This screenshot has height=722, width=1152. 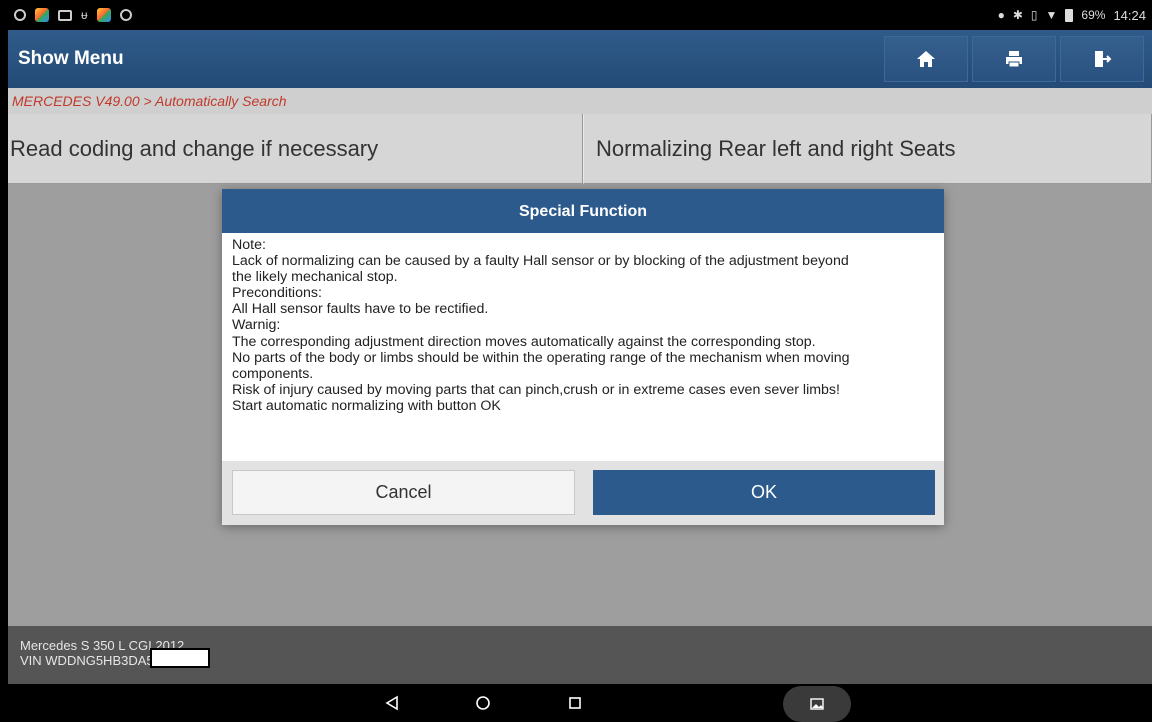 I want to click on recents-icon, so click(x=575, y=703).